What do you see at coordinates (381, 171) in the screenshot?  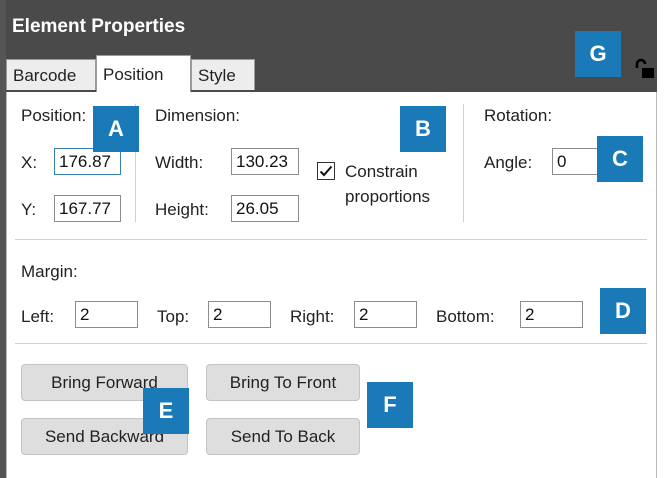 I see `constrain-label-line1: Constrain` at bounding box center [381, 171].